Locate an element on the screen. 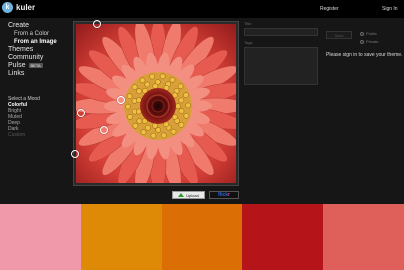  public-option: Public is located at coordinates (368, 33).